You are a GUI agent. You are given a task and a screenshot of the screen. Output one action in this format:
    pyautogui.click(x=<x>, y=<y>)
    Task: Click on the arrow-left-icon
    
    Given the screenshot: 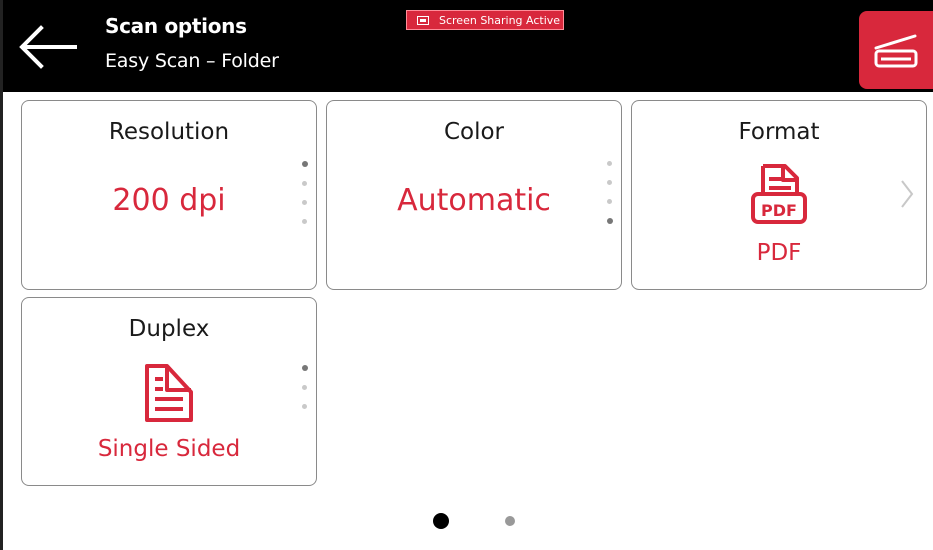 What is the action you would take?
    pyautogui.click(x=48, y=47)
    